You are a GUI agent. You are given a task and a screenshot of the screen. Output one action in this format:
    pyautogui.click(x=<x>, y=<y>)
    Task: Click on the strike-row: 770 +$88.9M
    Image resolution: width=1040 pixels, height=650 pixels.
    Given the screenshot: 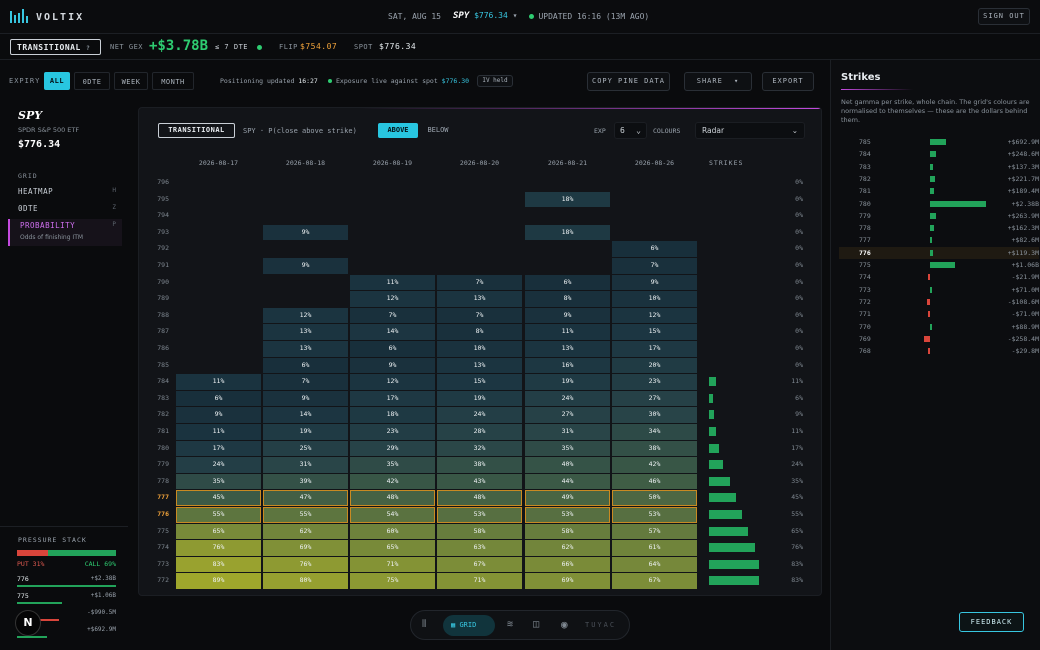 What is the action you would take?
    pyautogui.click(x=939, y=327)
    